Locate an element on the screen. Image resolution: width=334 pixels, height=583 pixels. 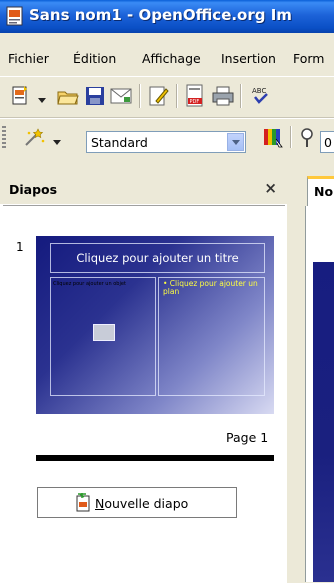
new-slide-button: Nouvelle diapo is located at coordinates (137, 502).